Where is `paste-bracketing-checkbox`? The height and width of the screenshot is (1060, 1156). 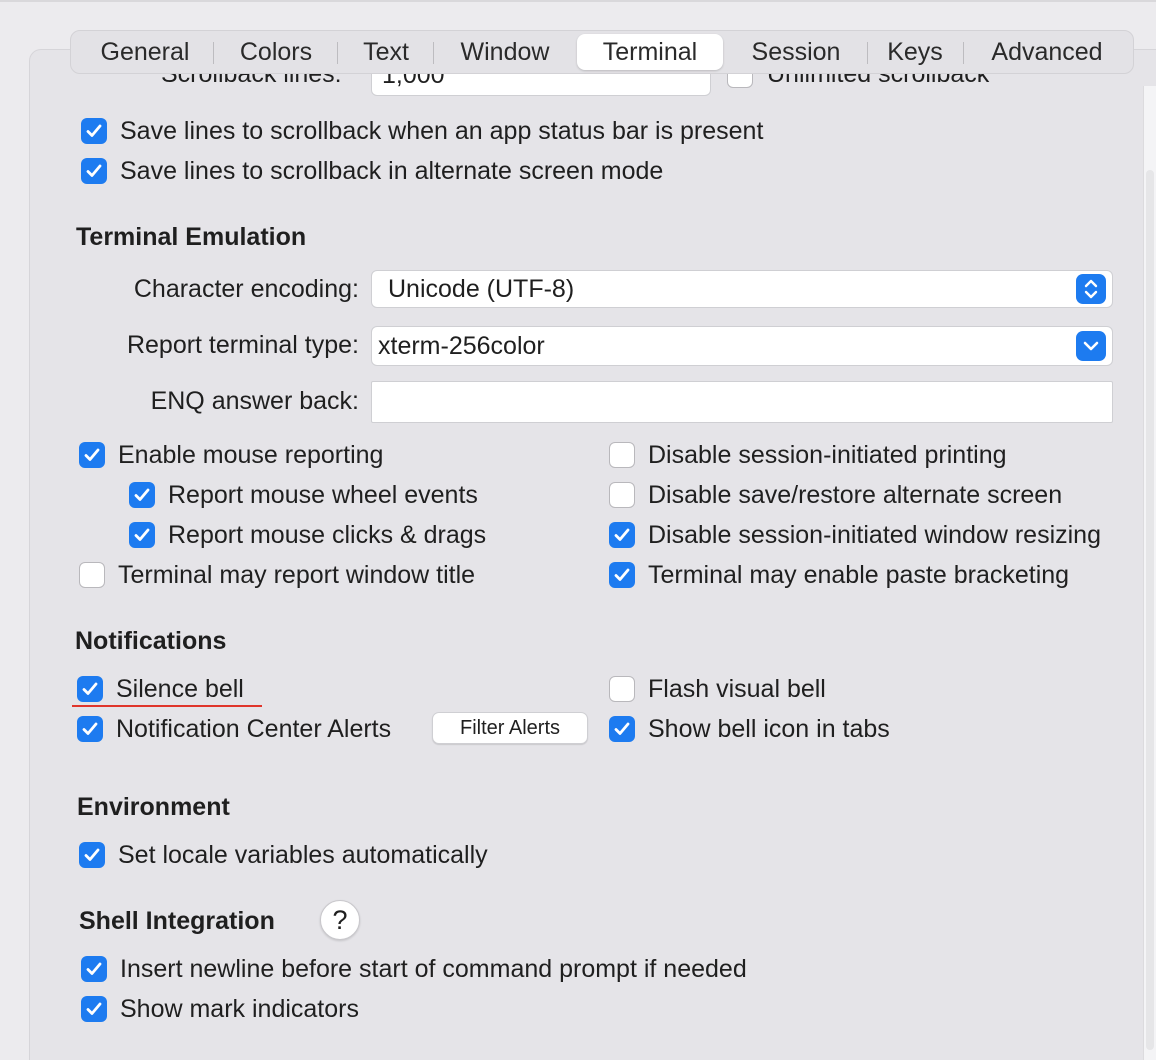 paste-bracketing-checkbox is located at coordinates (622, 575).